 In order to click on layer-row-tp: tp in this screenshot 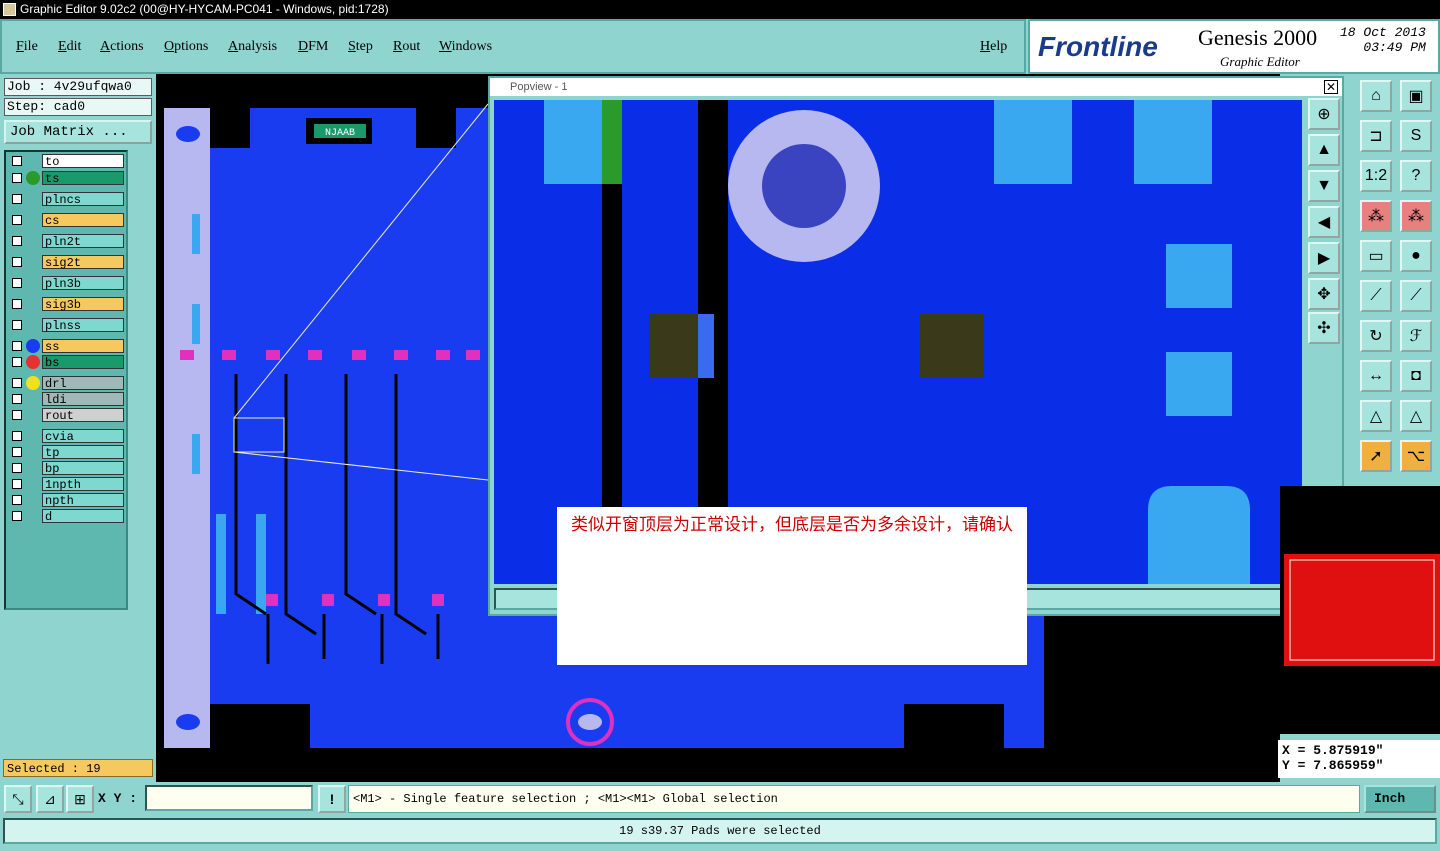, I will do `click(66, 452)`.